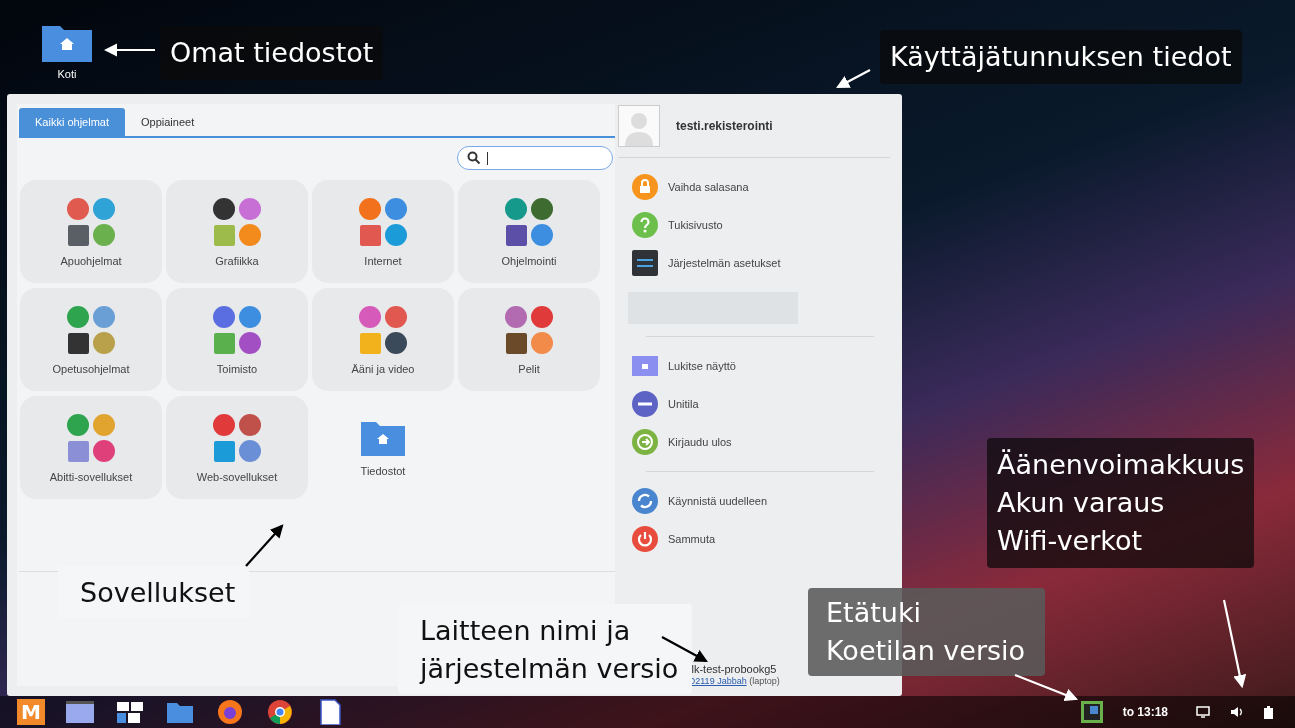 This screenshot has width=1295, height=728. Describe the element at coordinates (1091, 712) in the screenshot. I see `remote-support-icon` at that location.